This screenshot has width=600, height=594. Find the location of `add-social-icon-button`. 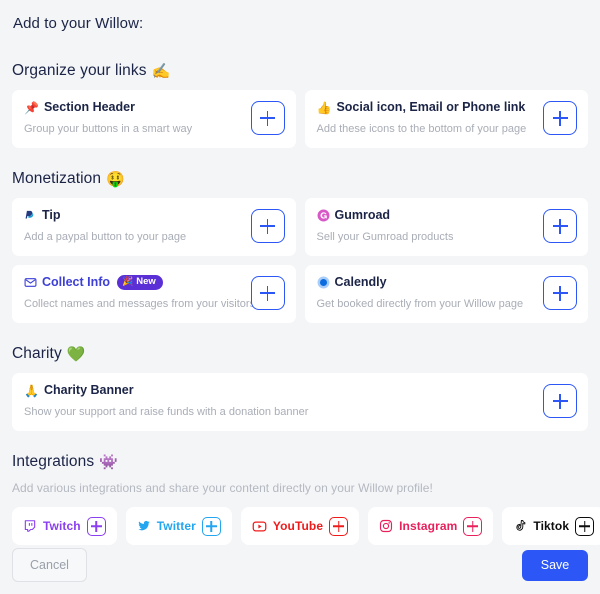

add-social-icon-button is located at coordinates (560, 118).